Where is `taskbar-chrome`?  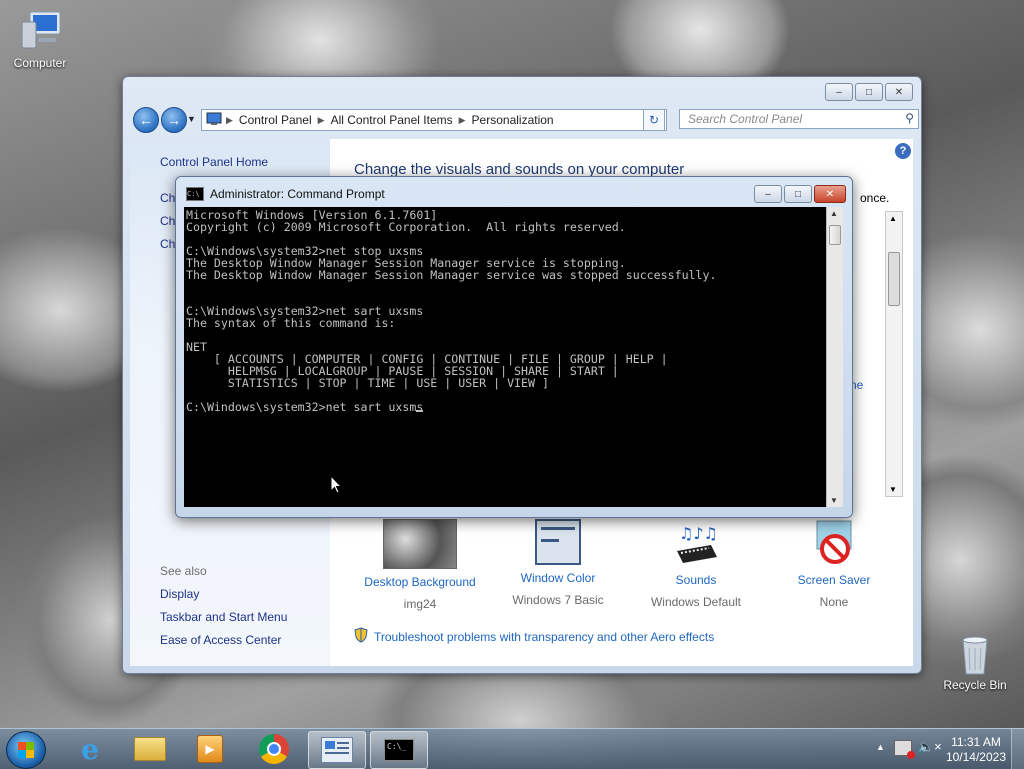 taskbar-chrome is located at coordinates (274, 749).